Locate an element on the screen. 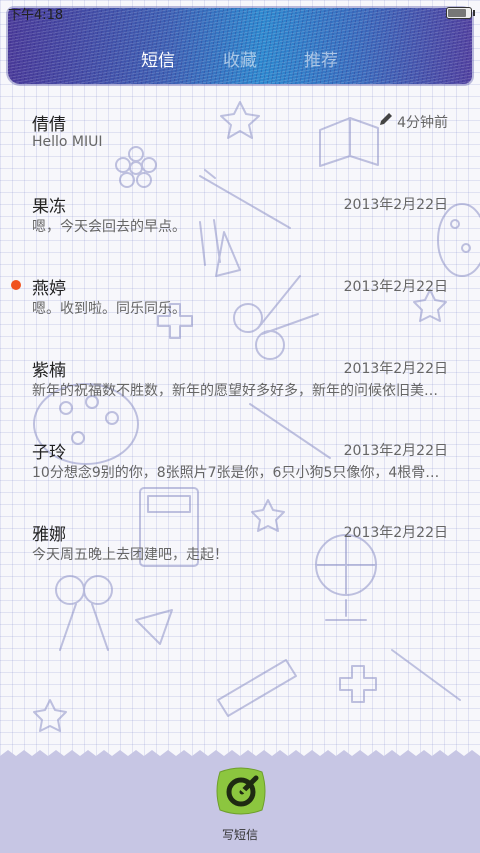  tab-sms: 短信 is located at coordinates (158, 58).